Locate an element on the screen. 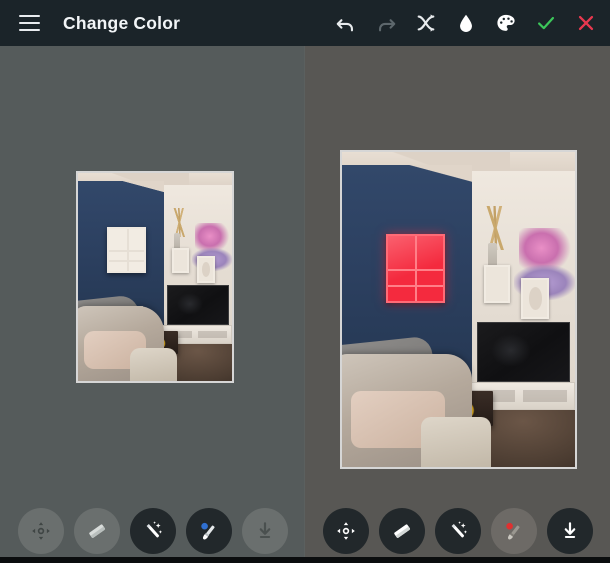 This screenshot has height=563, width=610. header-action-bar is located at coordinates (468, 23).